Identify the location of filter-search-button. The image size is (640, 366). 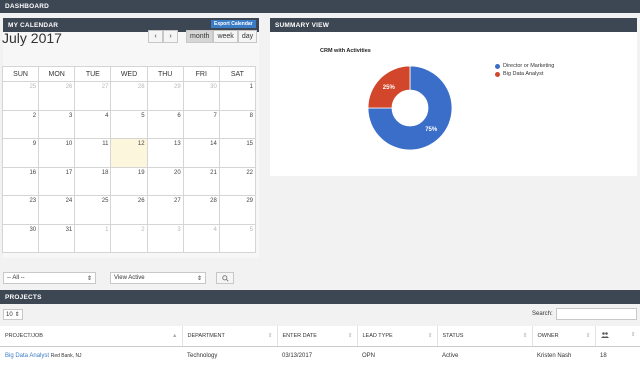
(225, 278).